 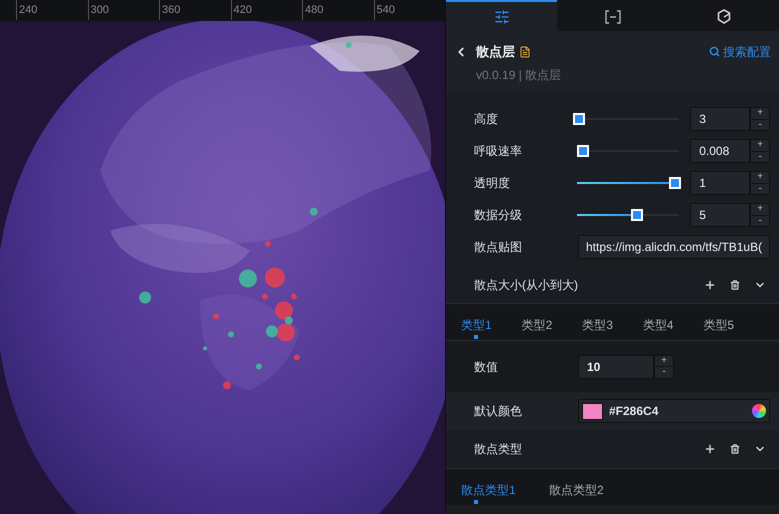 I want to click on tab: 散点类型1, so click(x=505, y=492).